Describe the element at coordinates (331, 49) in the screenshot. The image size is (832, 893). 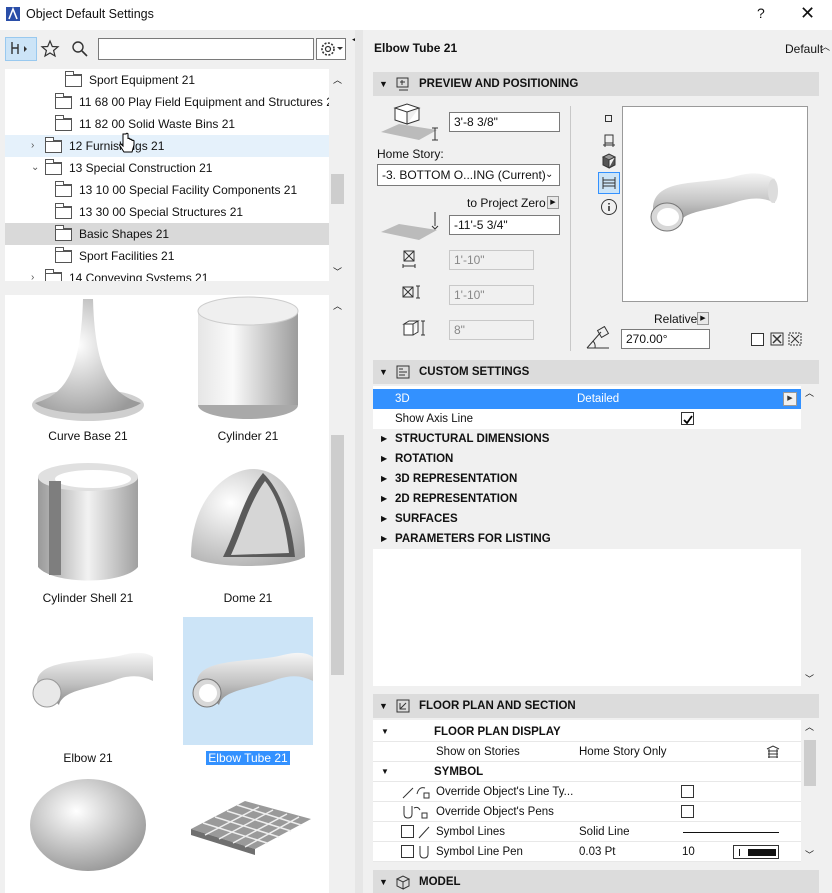
I see `library-settings-button` at that location.